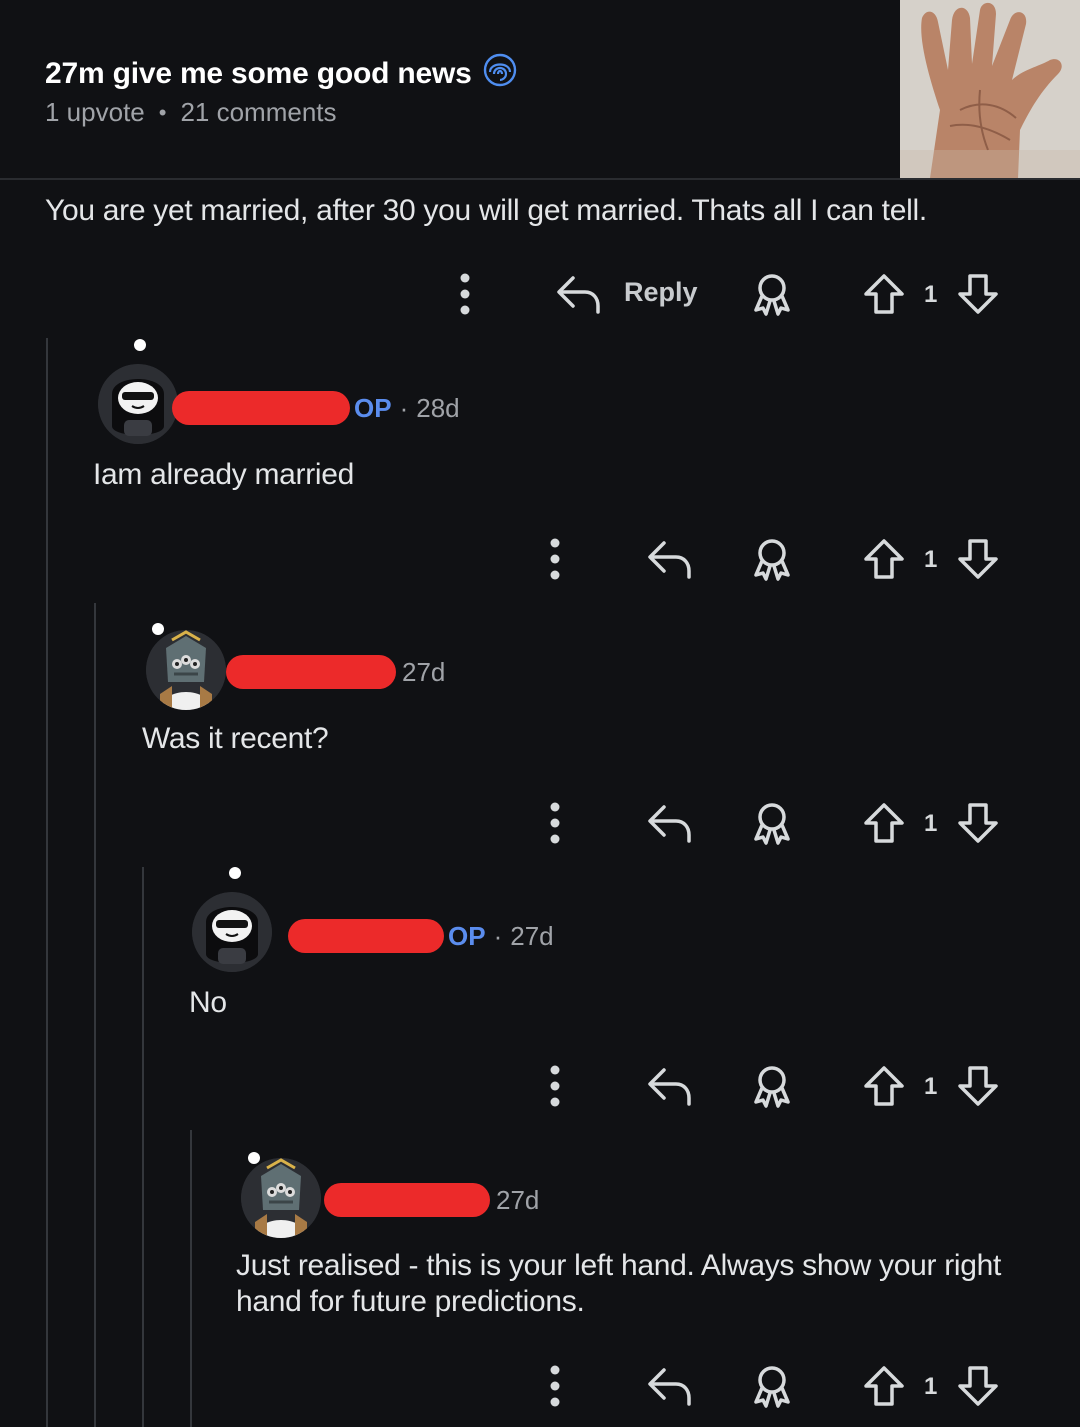 This screenshot has height=1427, width=1080. I want to click on comment-author-row: OP · 27d, so click(421, 936).